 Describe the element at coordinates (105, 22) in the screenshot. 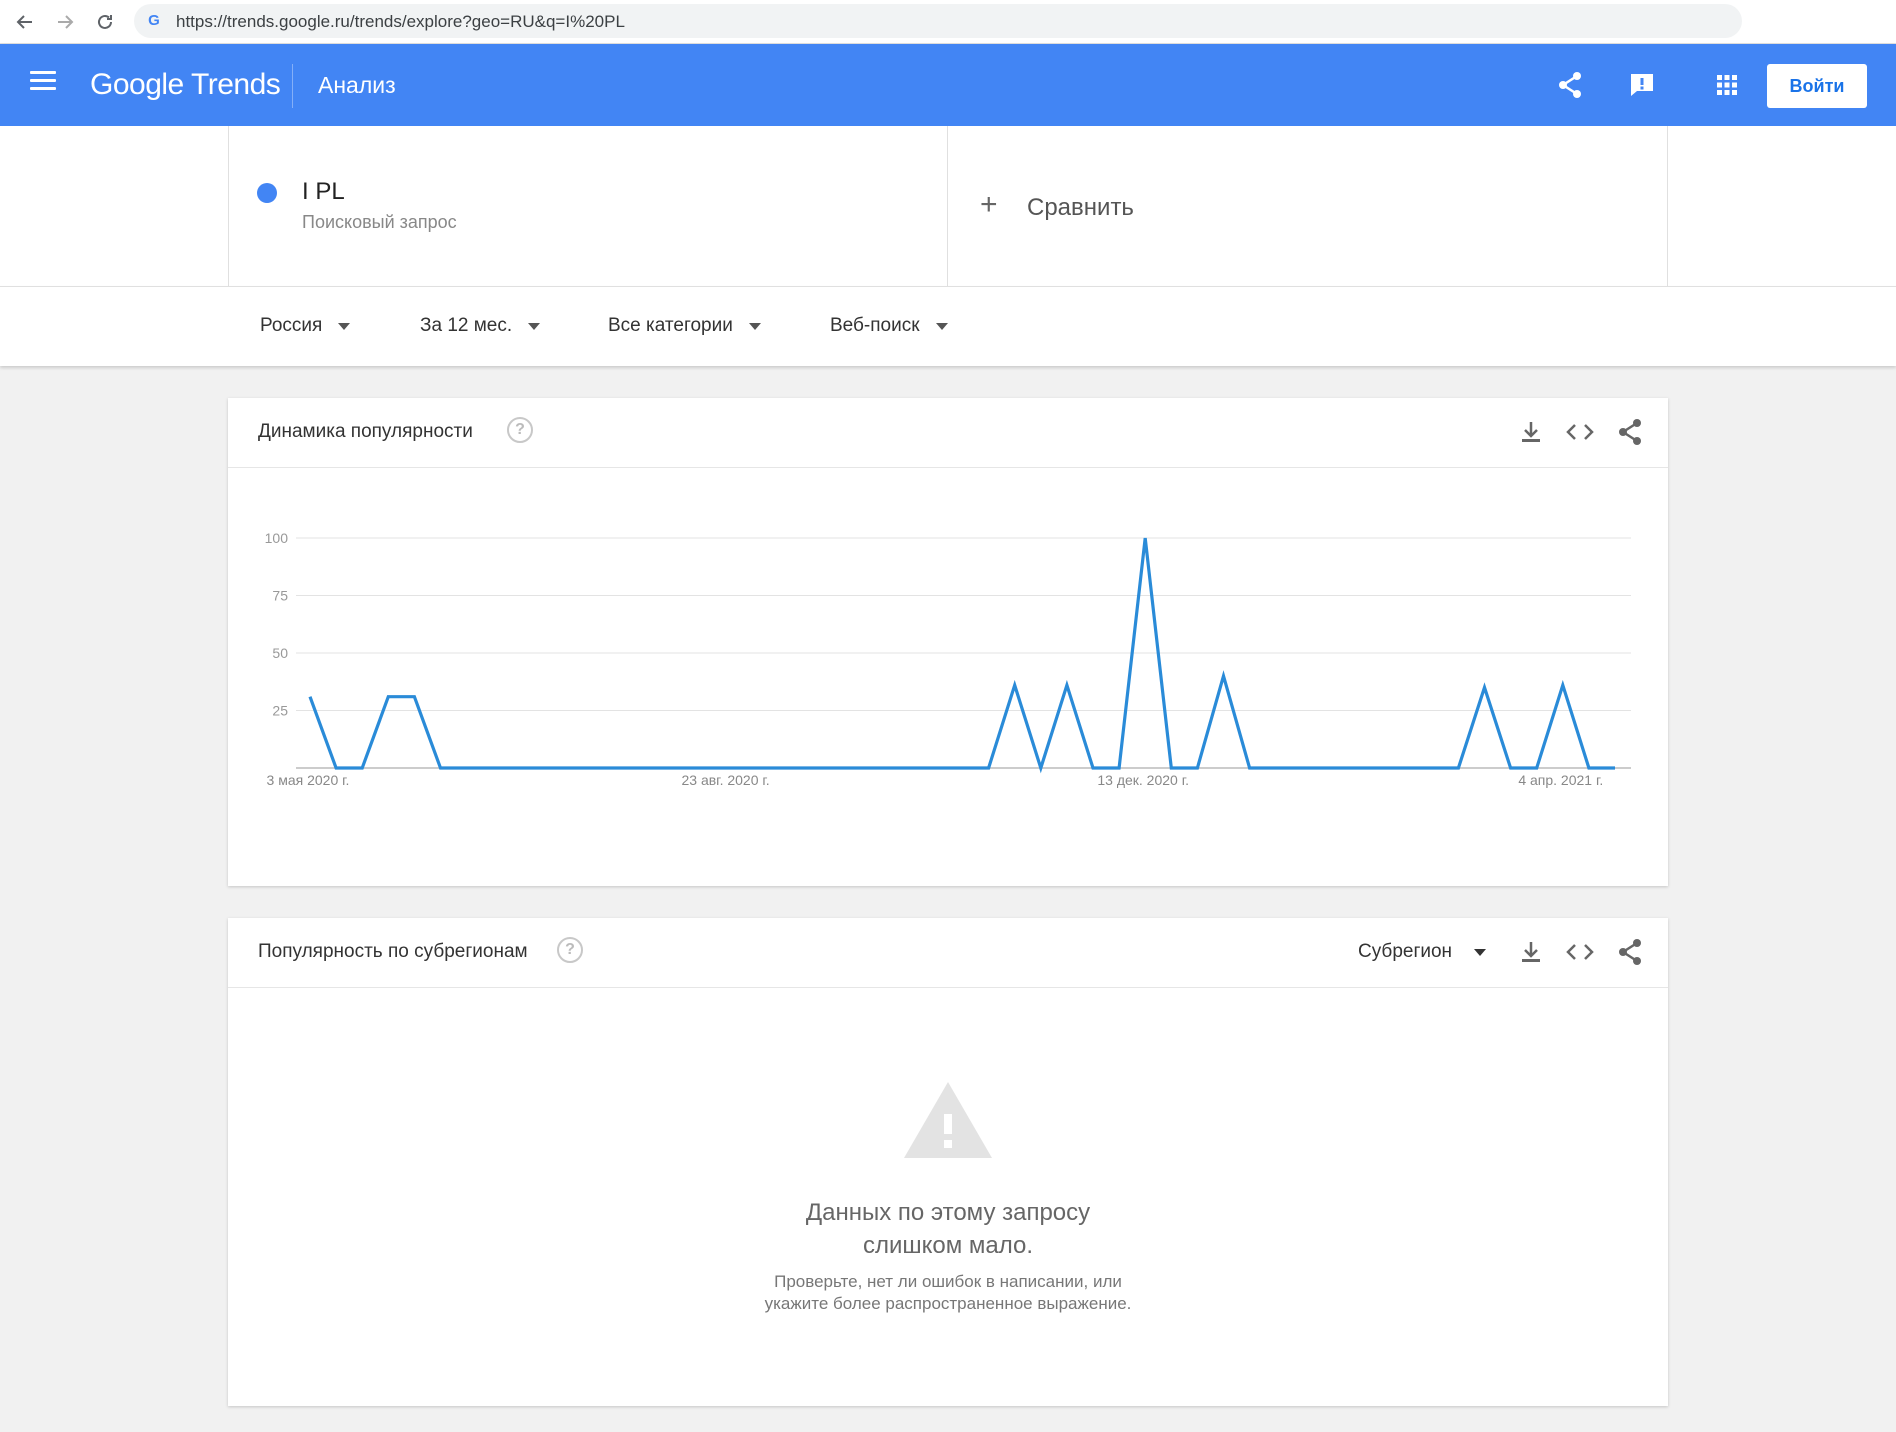

I see `reload-icon` at that location.